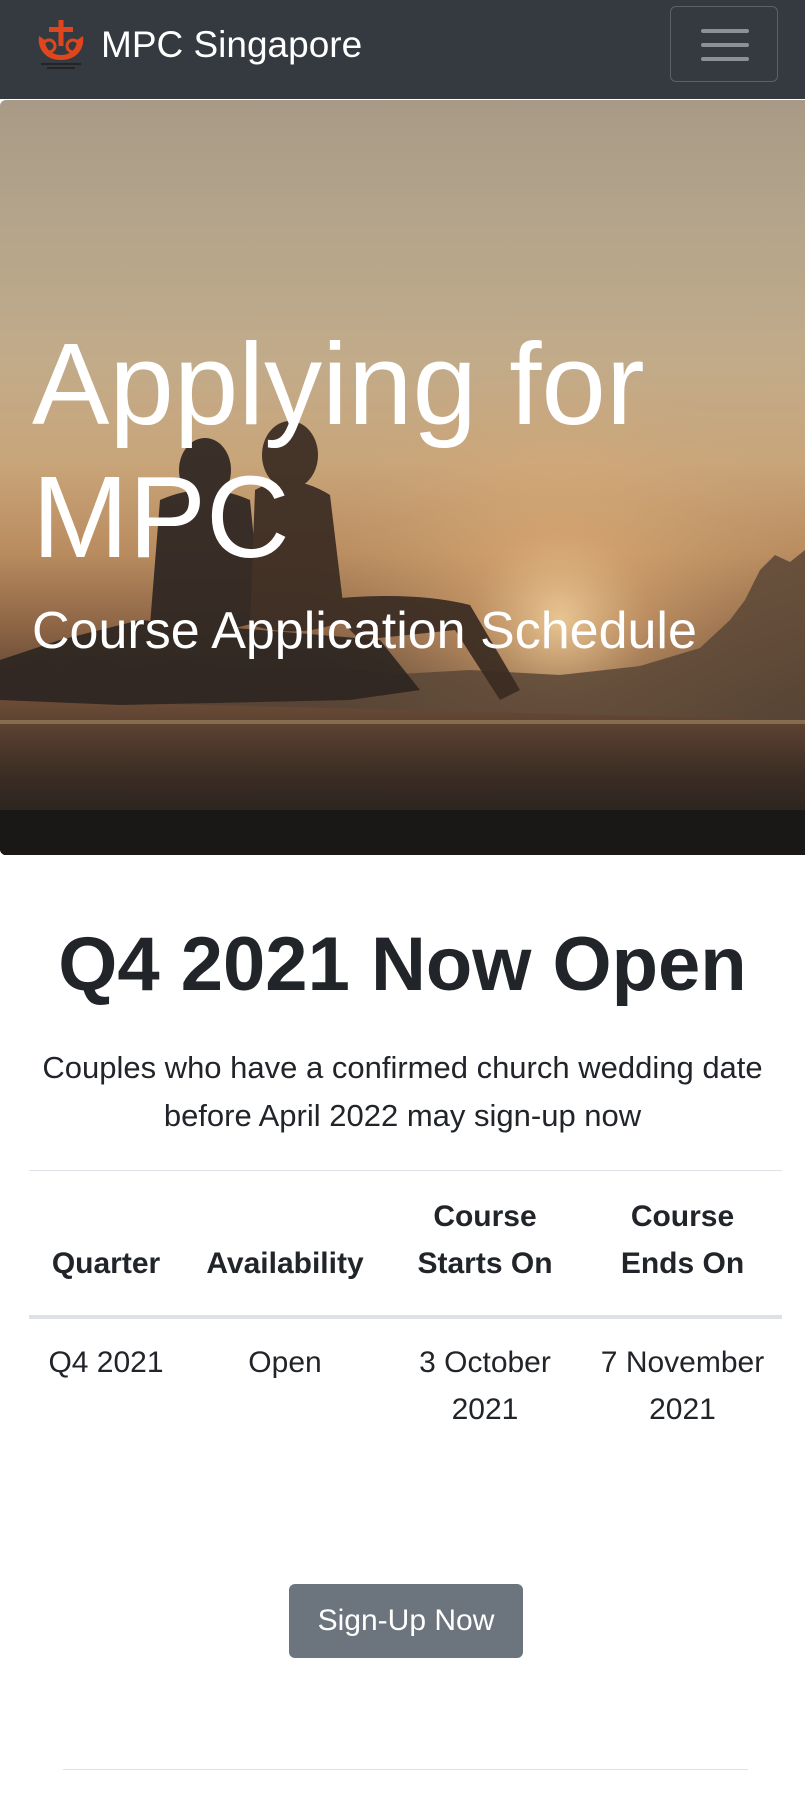 The height and width of the screenshot is (1796, 805). I want to click on column-header-availability: Availability, so click(285, 1244).